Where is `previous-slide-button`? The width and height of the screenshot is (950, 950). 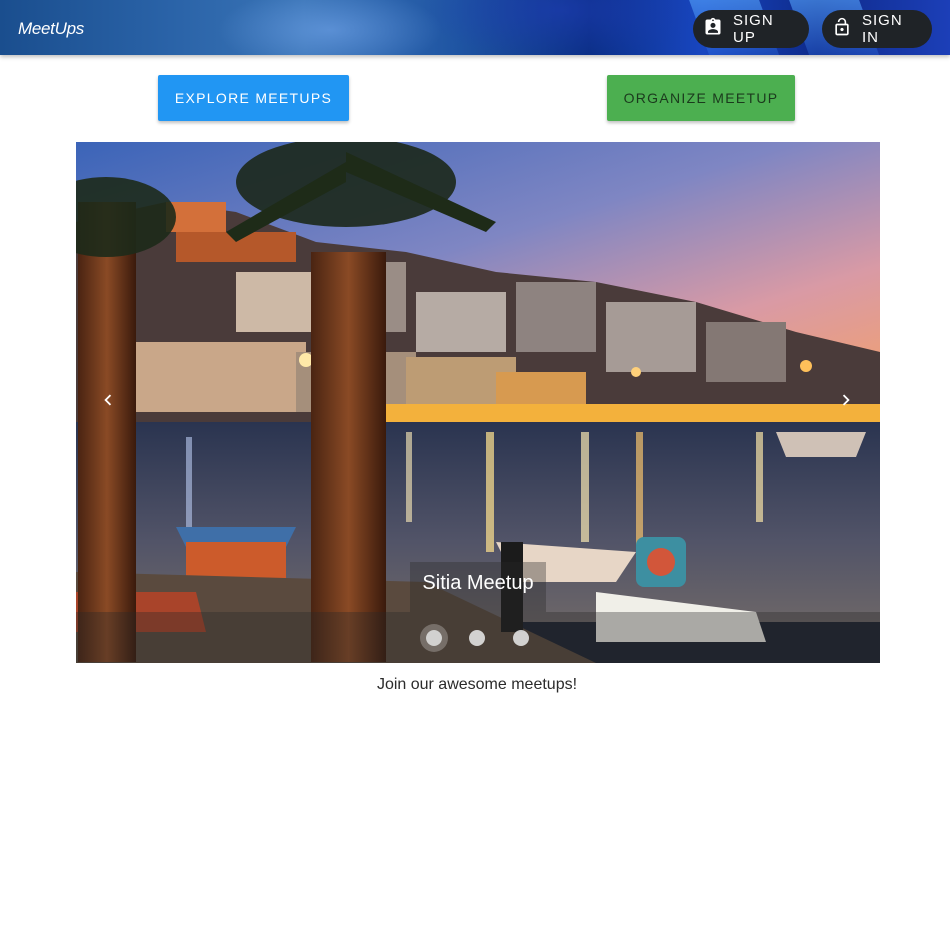 previous-slide-button is located at coordinates (108, 402).